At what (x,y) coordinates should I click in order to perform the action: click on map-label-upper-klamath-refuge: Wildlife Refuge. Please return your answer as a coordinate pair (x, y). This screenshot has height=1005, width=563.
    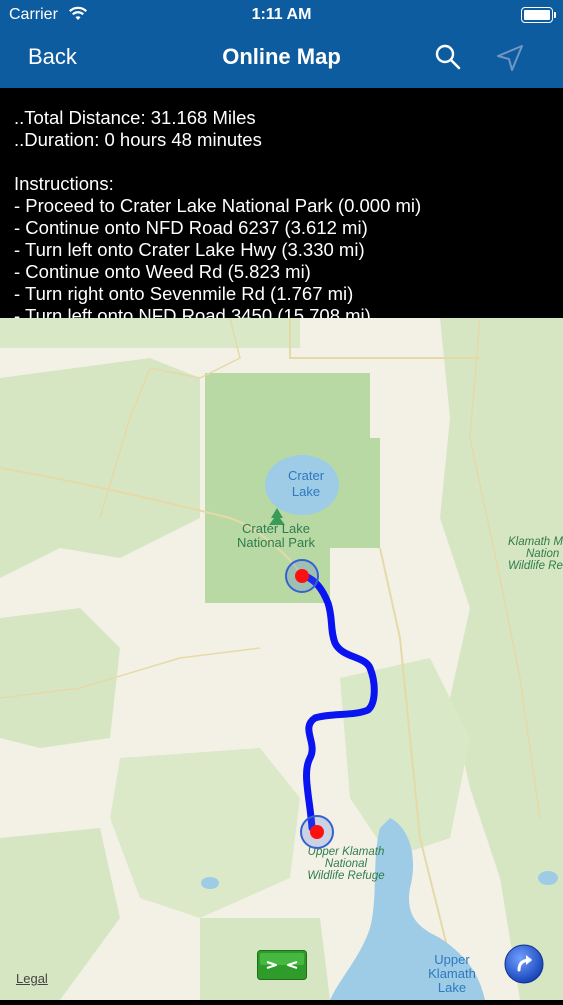
    Looking at the image, I should click on (345, 876).